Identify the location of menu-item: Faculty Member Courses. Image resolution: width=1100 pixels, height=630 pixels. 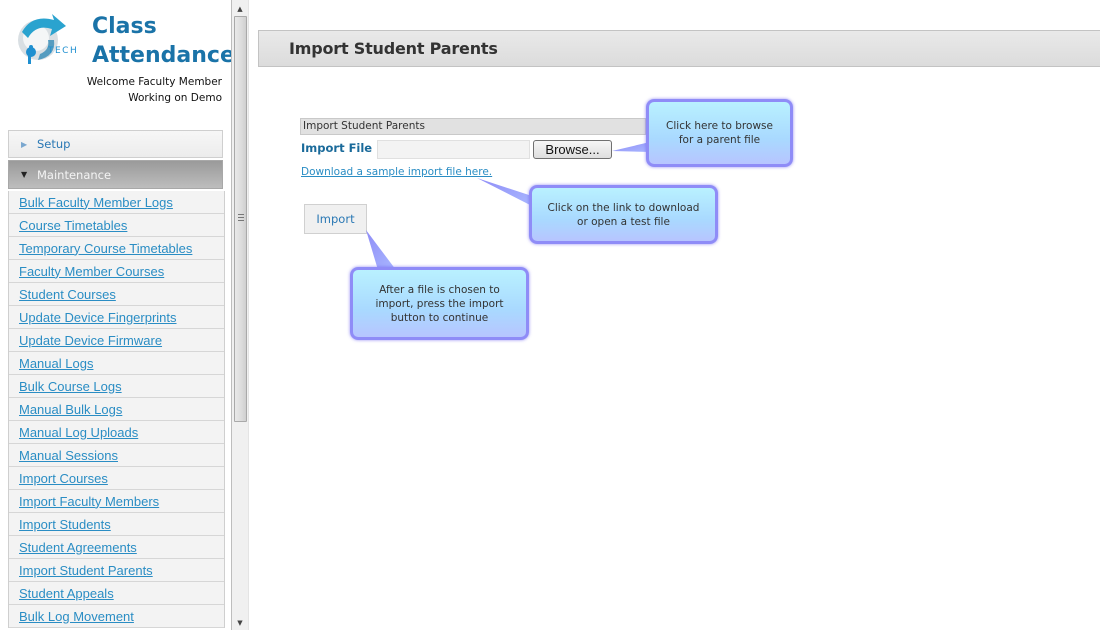
(116, 271).